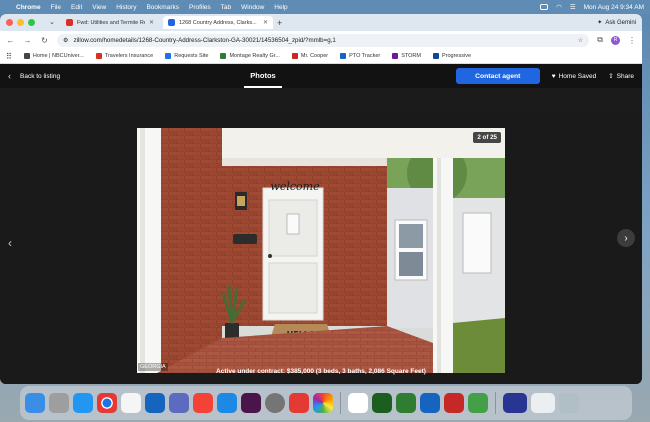 The height and width of the screenshot is (422, 650). What do you see at coordinates (515, 403) in the screenshot?
I see `screen-preview-icon` at bounding box center [515, 403].